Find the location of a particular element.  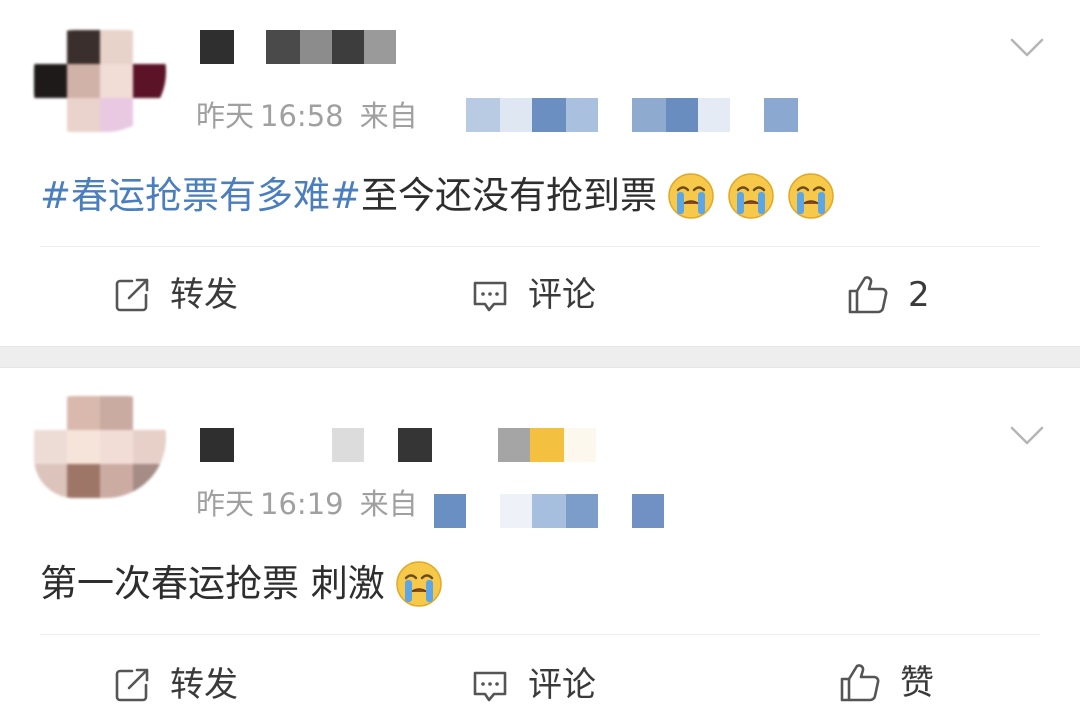

post-body-text: 至今还没有抢到票 is located at coordinates (509, 195).